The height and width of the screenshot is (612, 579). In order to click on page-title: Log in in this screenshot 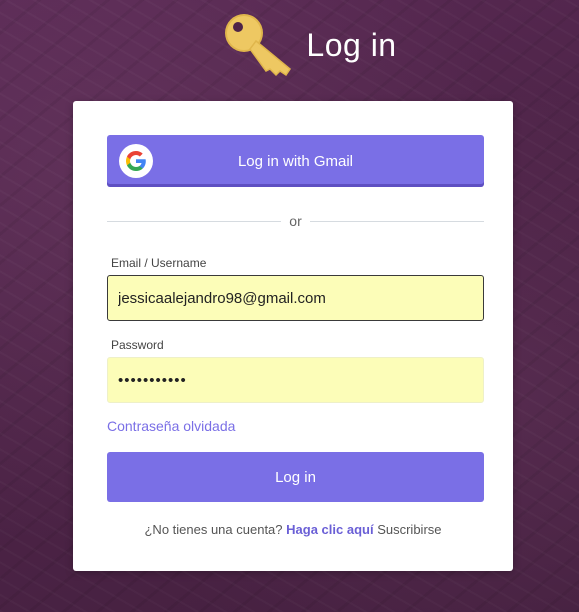, I will do `click(351, 44)`.